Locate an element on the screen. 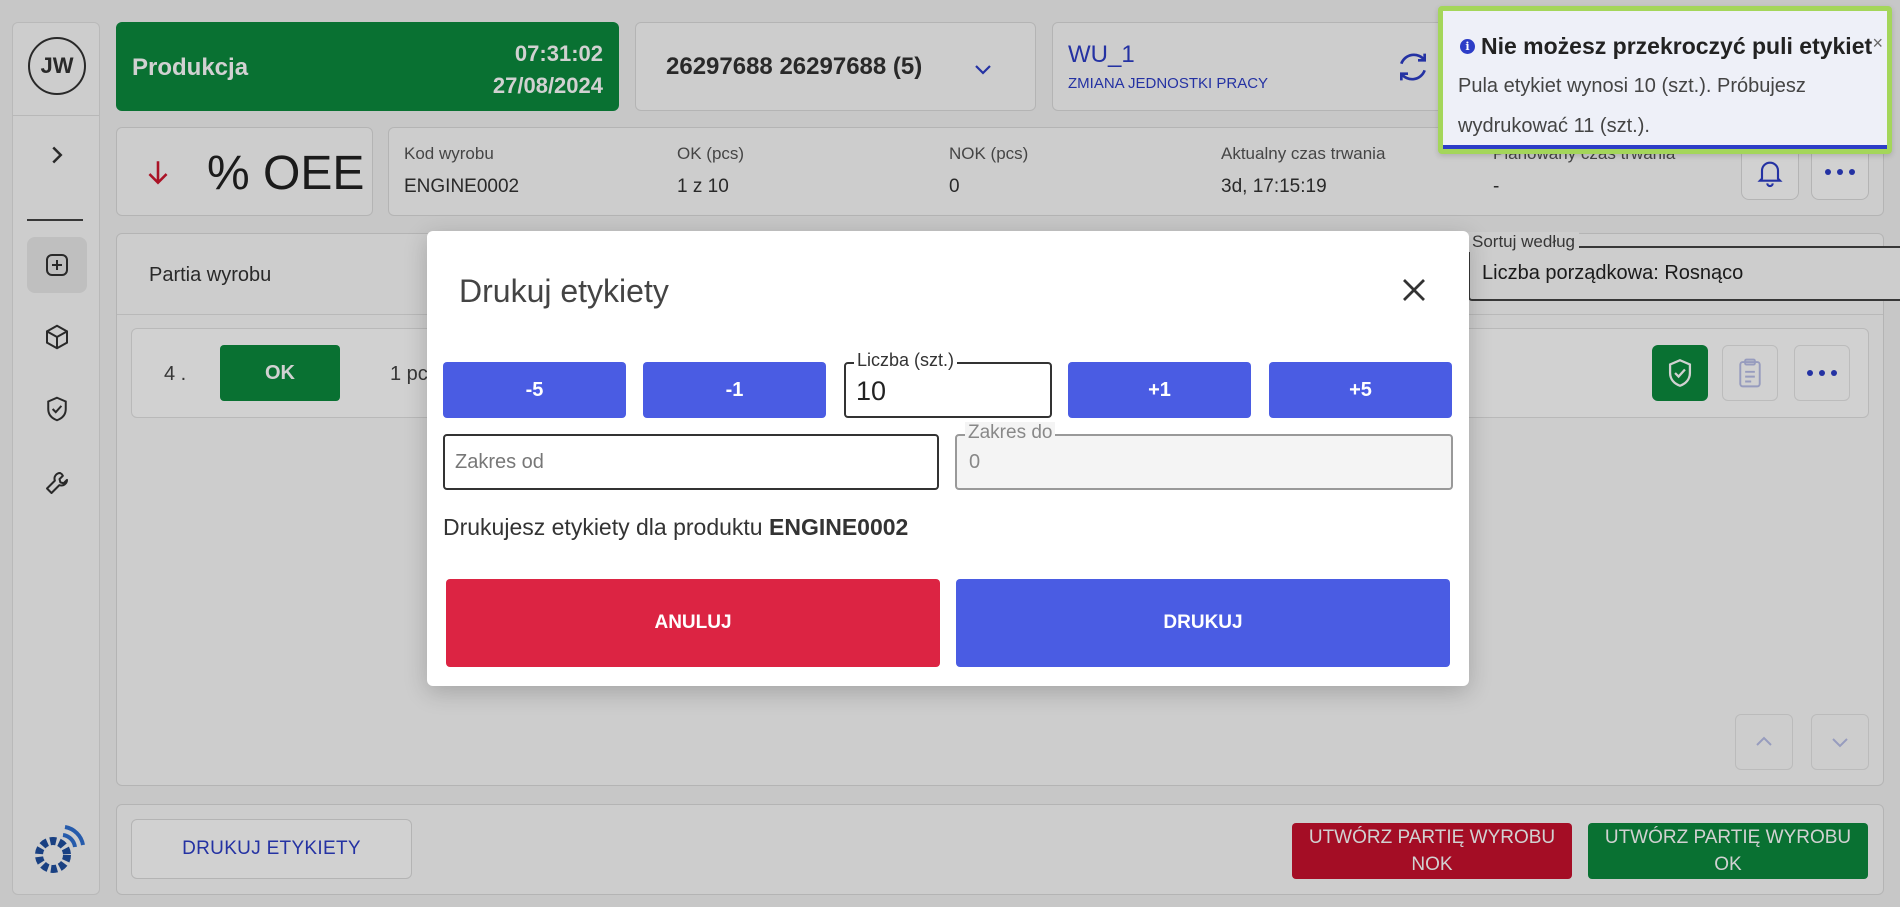  increment-5-button: +5 is located at coordinates (1360, 390).